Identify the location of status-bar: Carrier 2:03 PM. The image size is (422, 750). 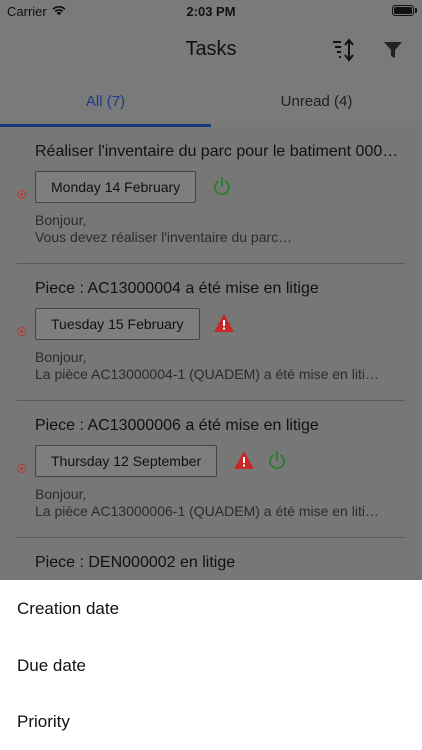
(211, 11).